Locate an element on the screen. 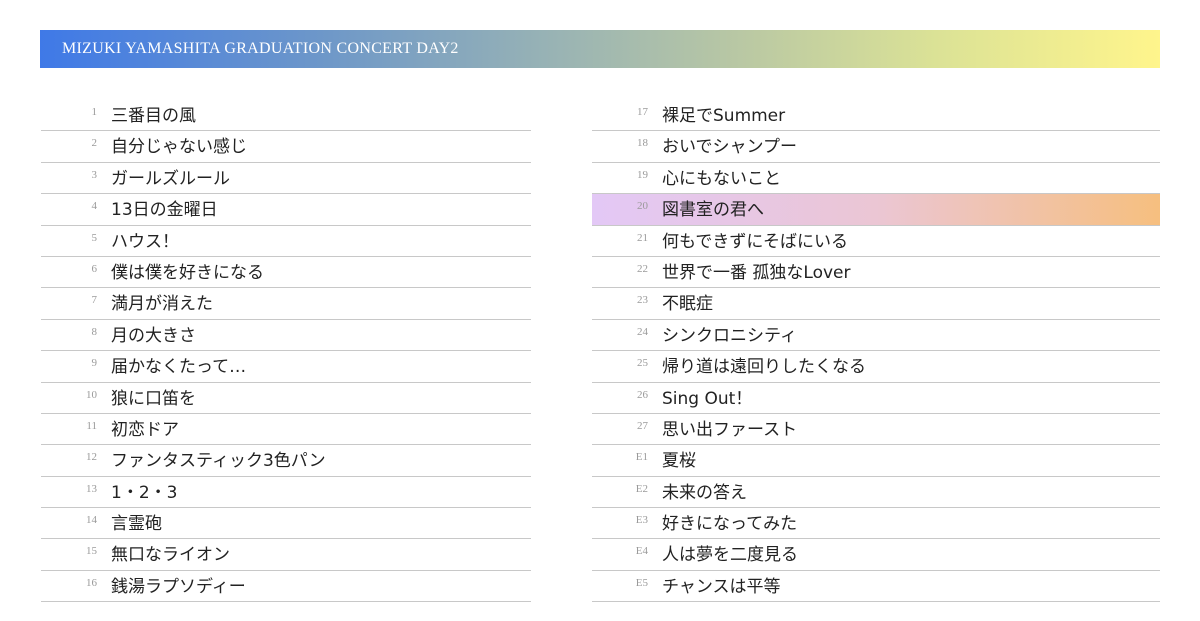 The height and width of the screenshot is (621, 1200). setlist-row: 27 思い出ファースト is located at coordinates (876, 430).